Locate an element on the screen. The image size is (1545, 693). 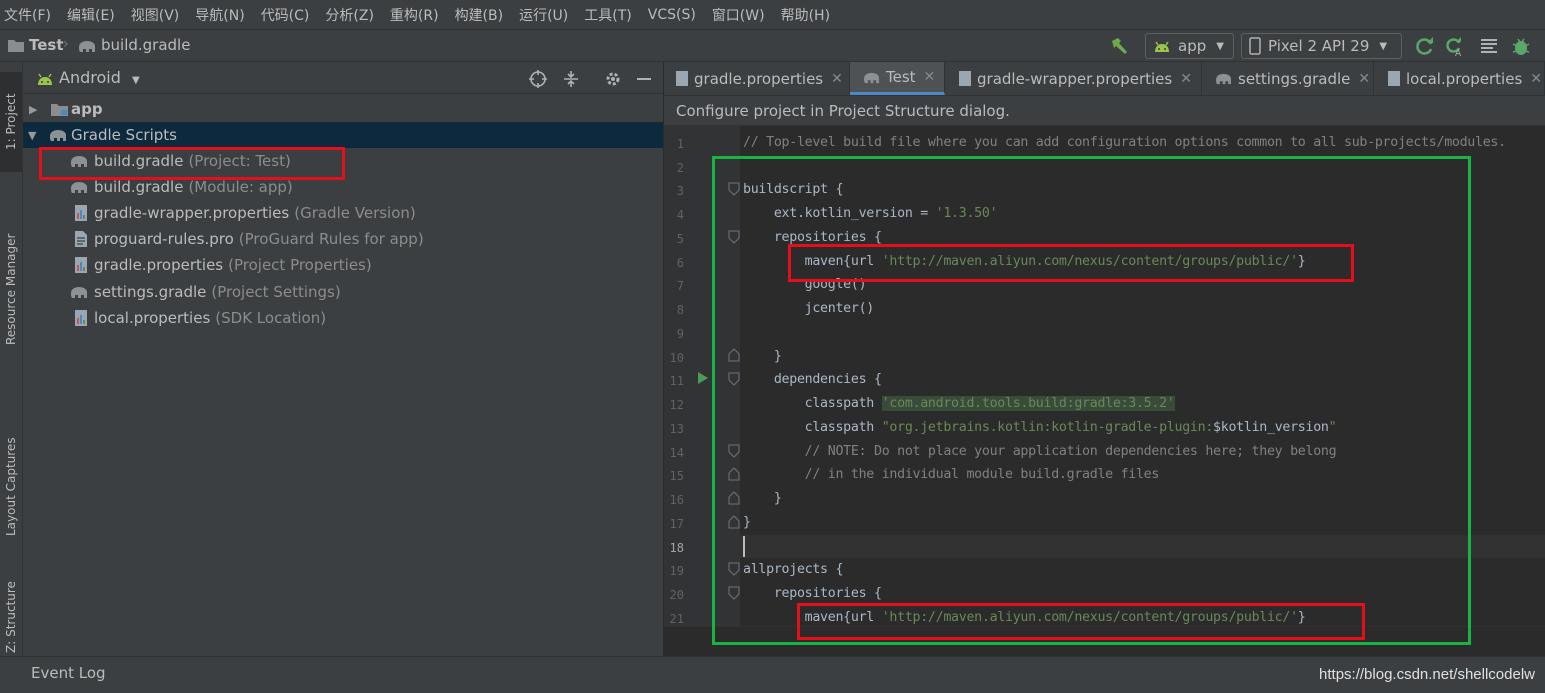
apply-code-changes-icon: A is located at coordinates (1455, 46).